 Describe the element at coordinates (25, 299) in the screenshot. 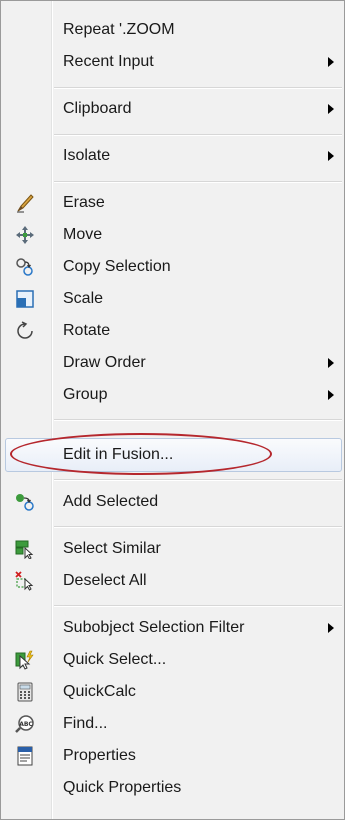

I see `scale-icon` at that location.